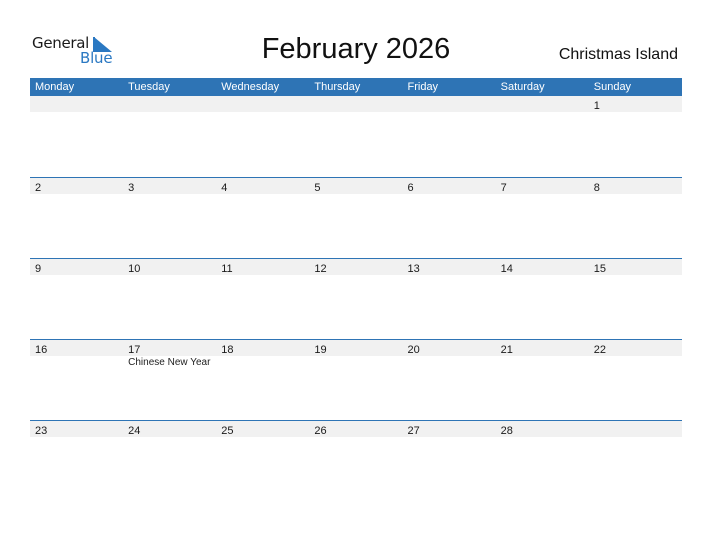 This screenshot has width=712, height=550. What do you see at coordinates (227, 431) in the screenshot?
I see `day-number: 25` at bounding box center [227, 431].